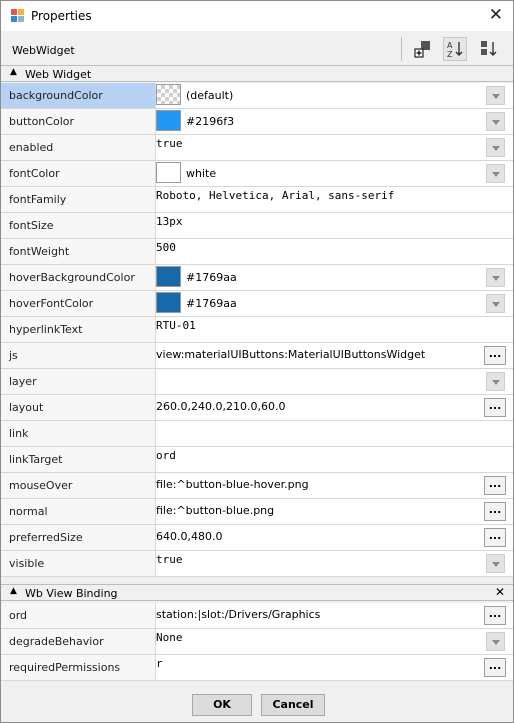 The width and height of the screenshot is (514, 723). I want to click on property-value: white, so click(334, 173).